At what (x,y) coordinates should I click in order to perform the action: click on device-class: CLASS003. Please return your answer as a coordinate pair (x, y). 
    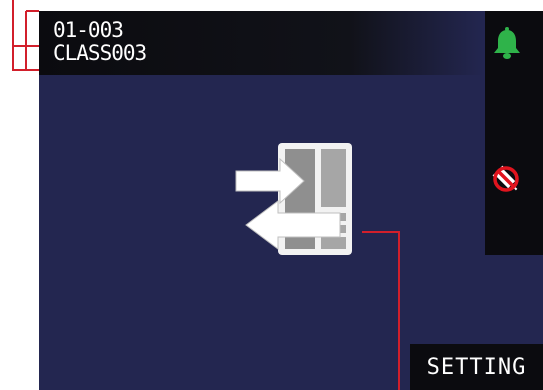
    Looking at the image, I should click on (100, 53).